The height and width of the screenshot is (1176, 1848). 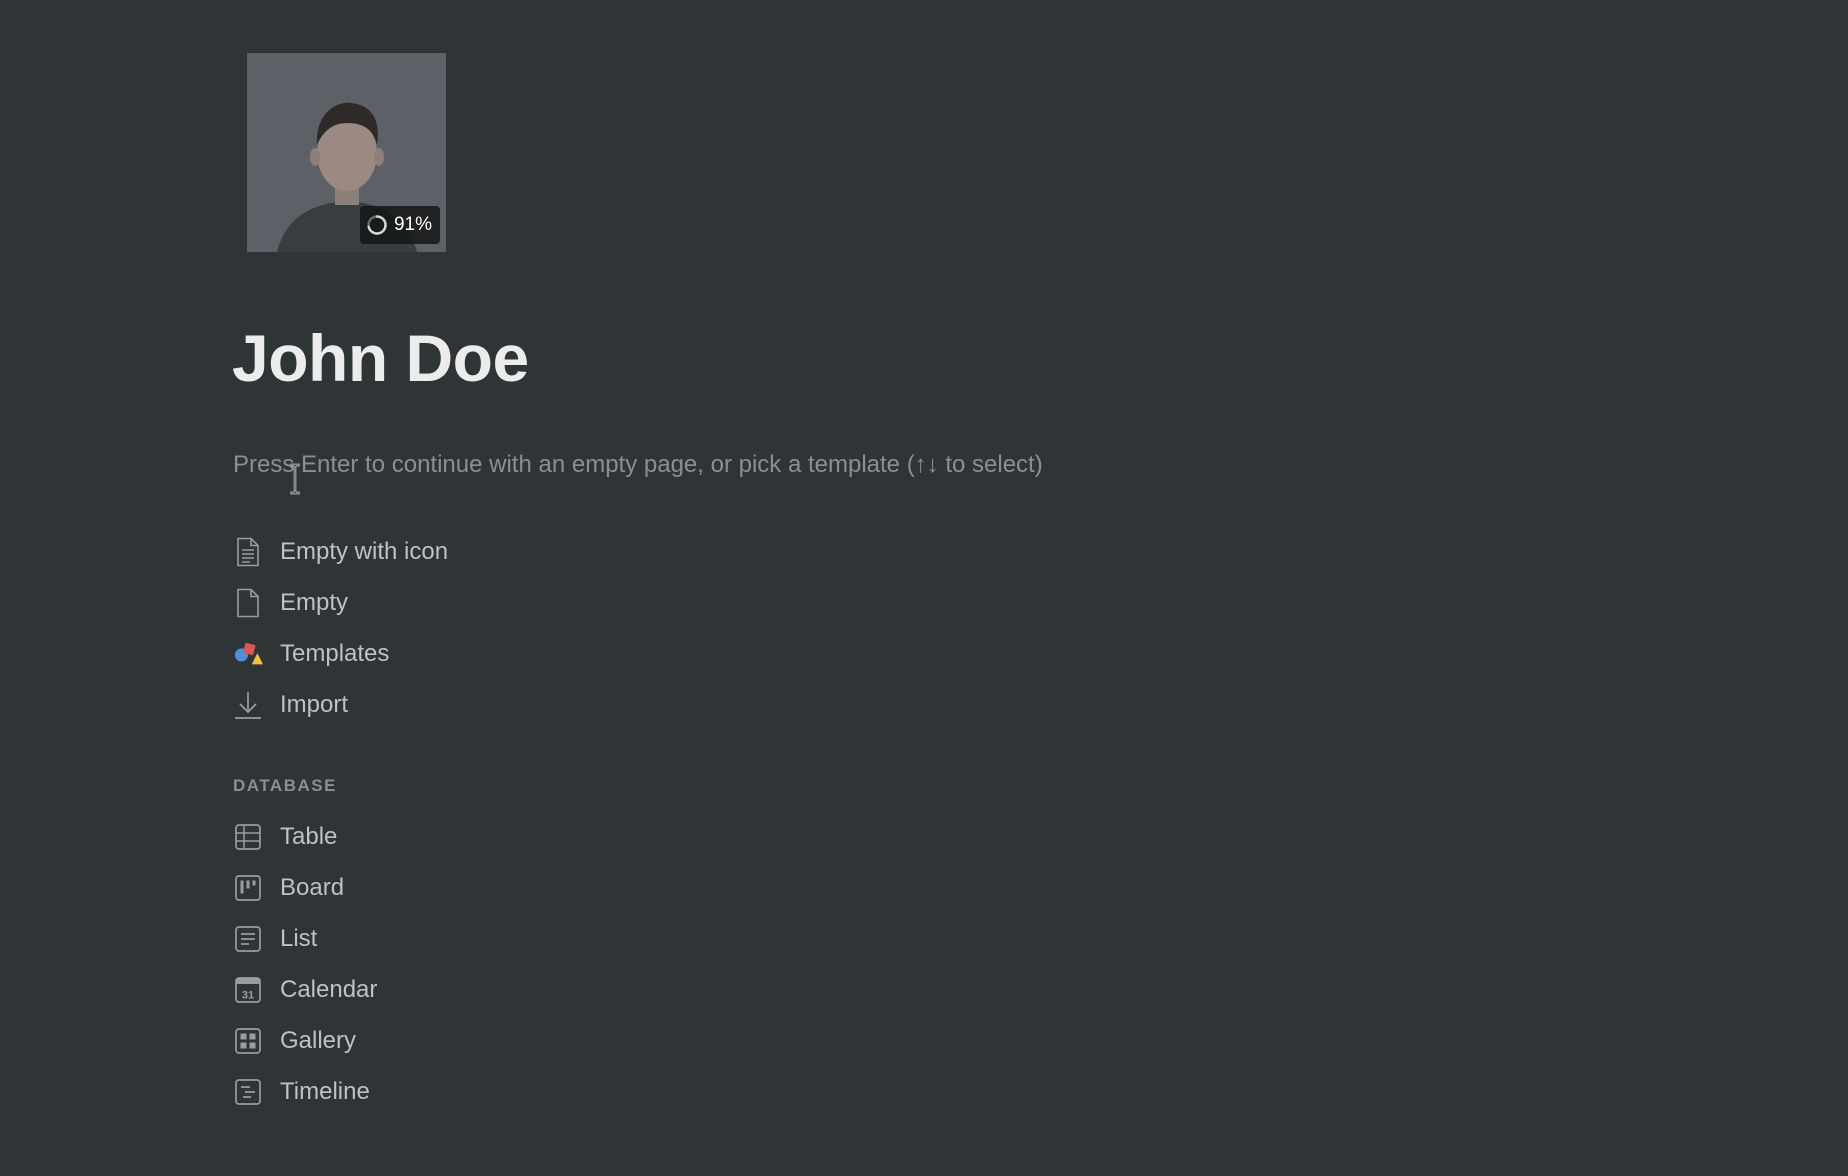 What do you see at coordinates (248, 552) in the screenshot?
I see `document-lines-icon` at bounding box center [248, 552].